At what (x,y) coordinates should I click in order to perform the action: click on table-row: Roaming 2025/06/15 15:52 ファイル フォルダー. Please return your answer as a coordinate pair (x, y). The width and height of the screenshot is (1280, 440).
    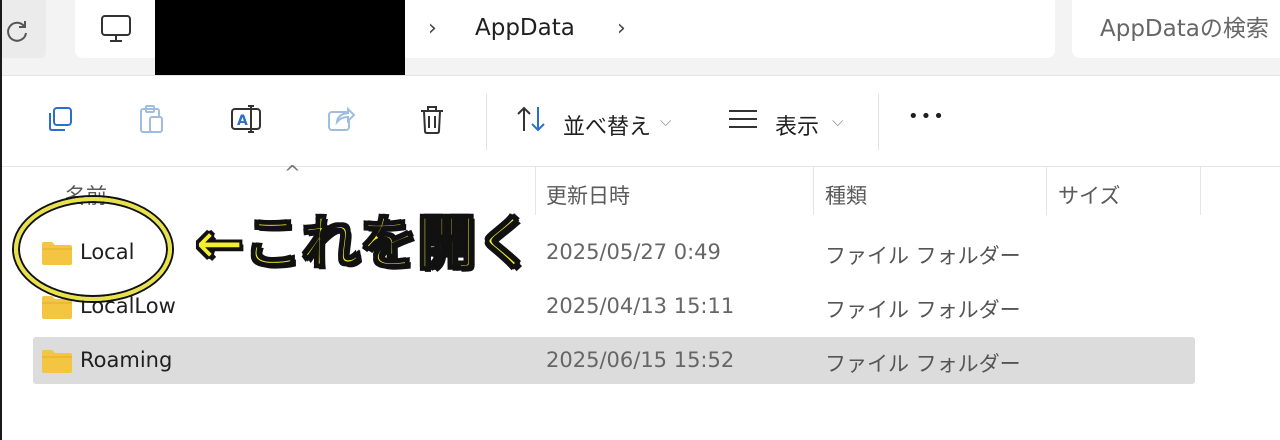
    Looking at the image, I should click on (614, 360).